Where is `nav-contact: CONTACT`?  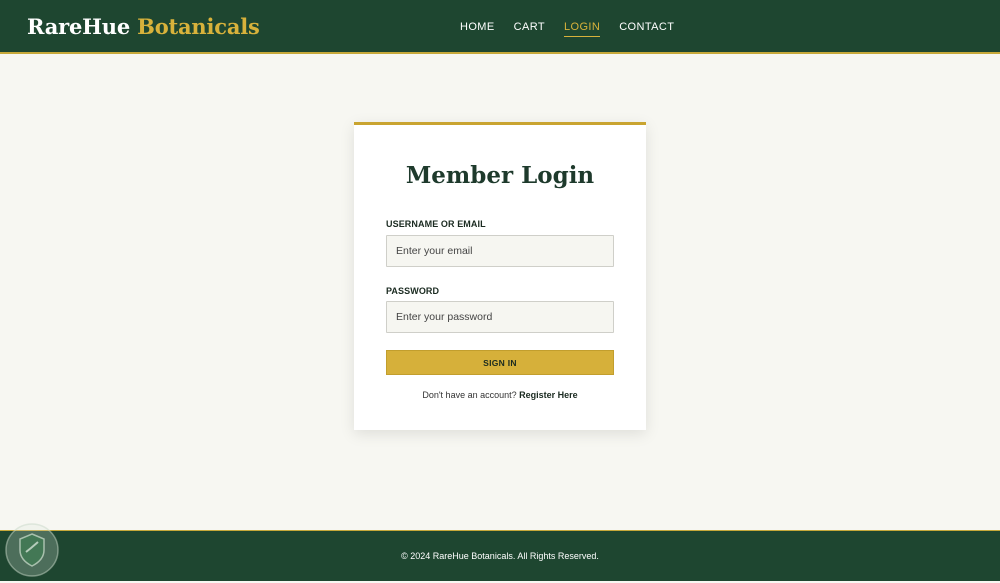
nav-contact: CONTACT is located at coordinates (646, 28).